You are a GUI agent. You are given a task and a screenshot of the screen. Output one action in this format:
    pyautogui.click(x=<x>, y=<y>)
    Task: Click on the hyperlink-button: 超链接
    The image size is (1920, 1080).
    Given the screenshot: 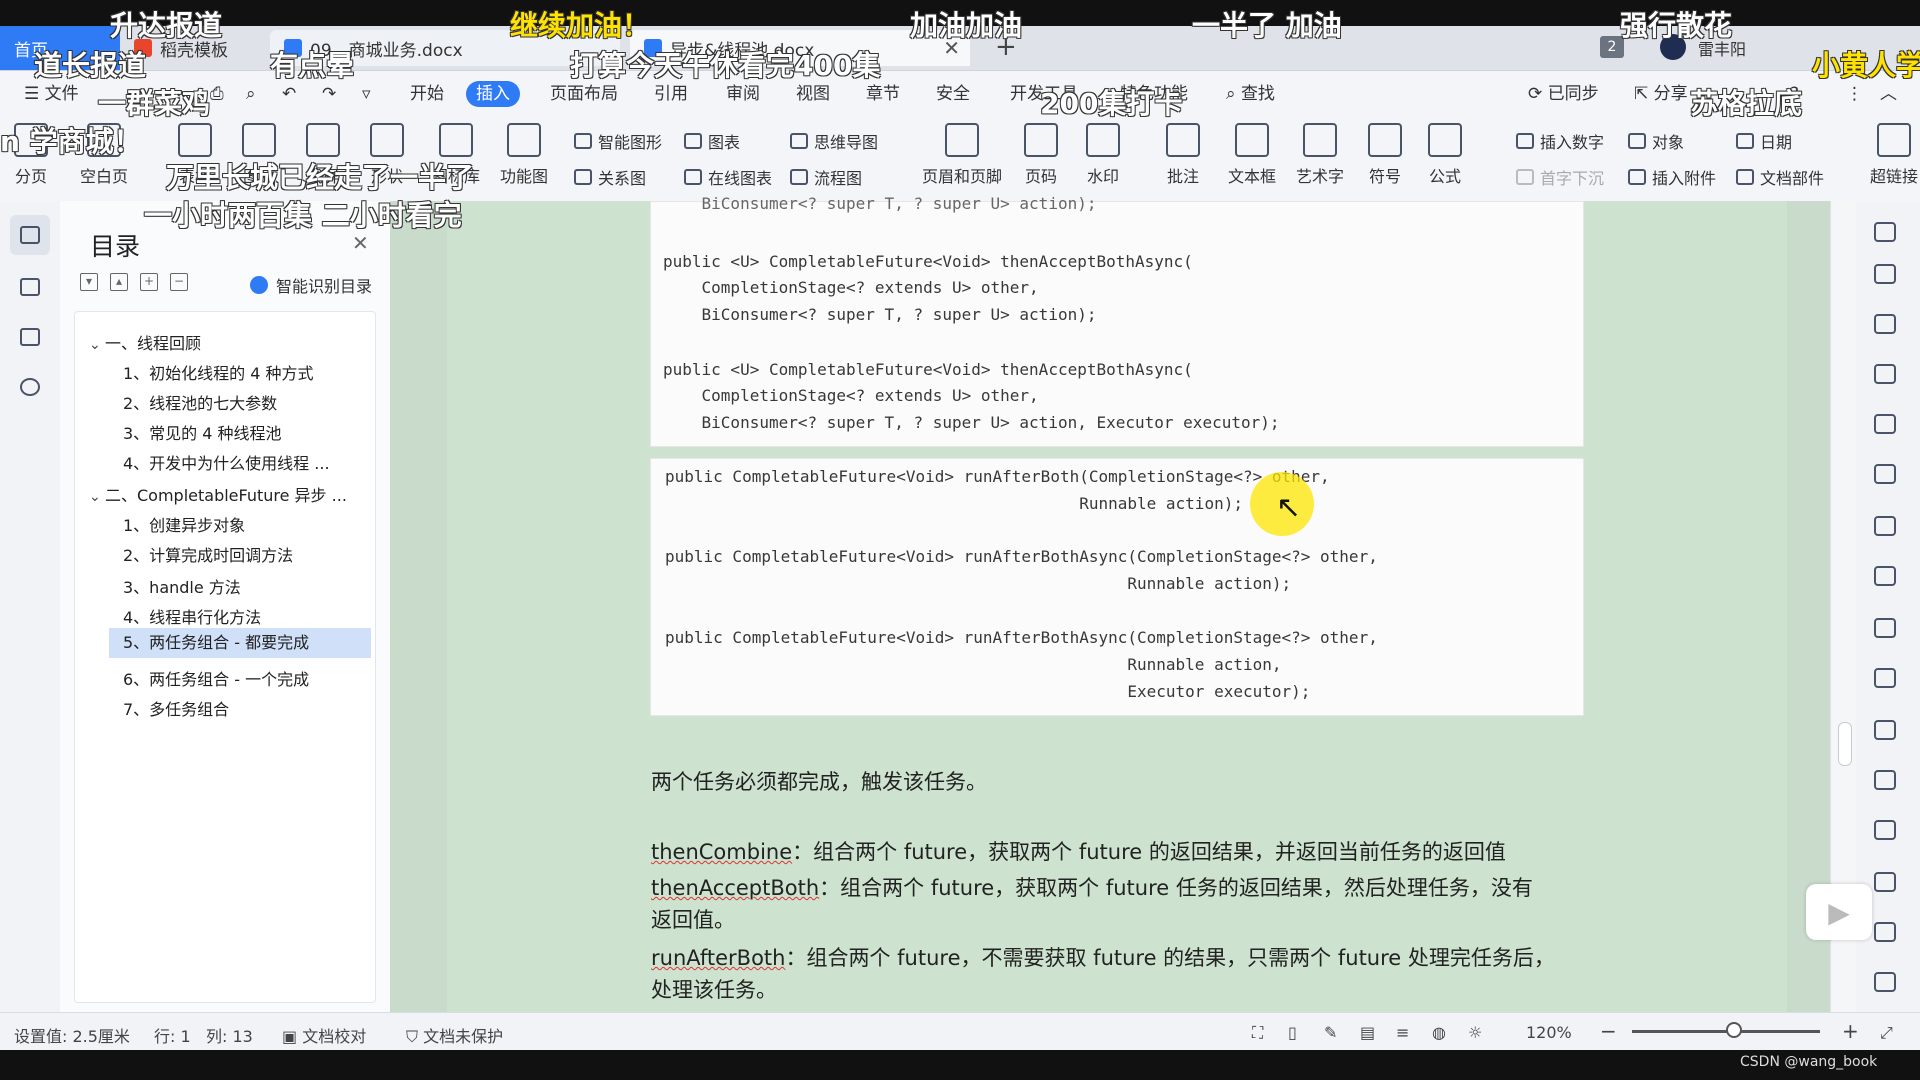 What is the action you would take?
    pyautogui.click(x=1894, y=155)
    